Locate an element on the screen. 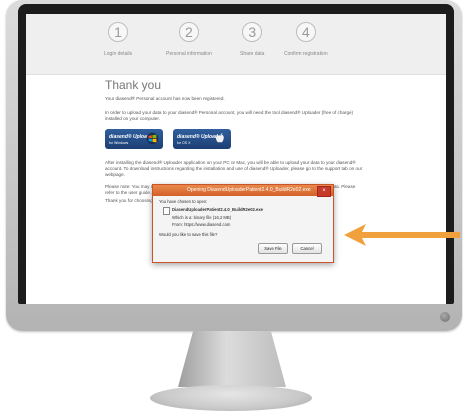 The width and height of the screenshot is (463, 418). step-label: Confirm registration is located at coordinates (306, 54).